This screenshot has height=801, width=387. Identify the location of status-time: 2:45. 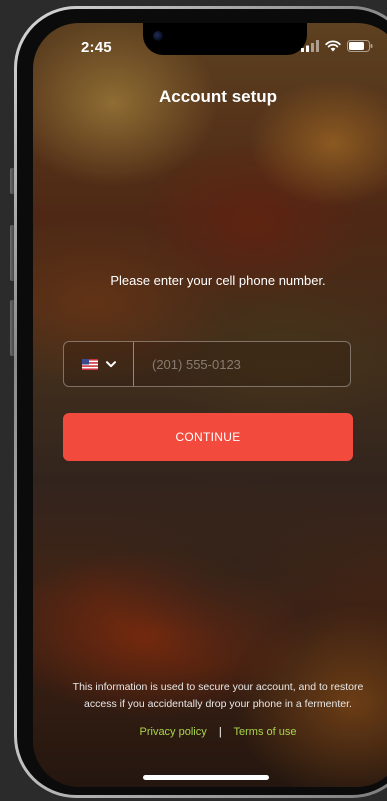
(96, 47).